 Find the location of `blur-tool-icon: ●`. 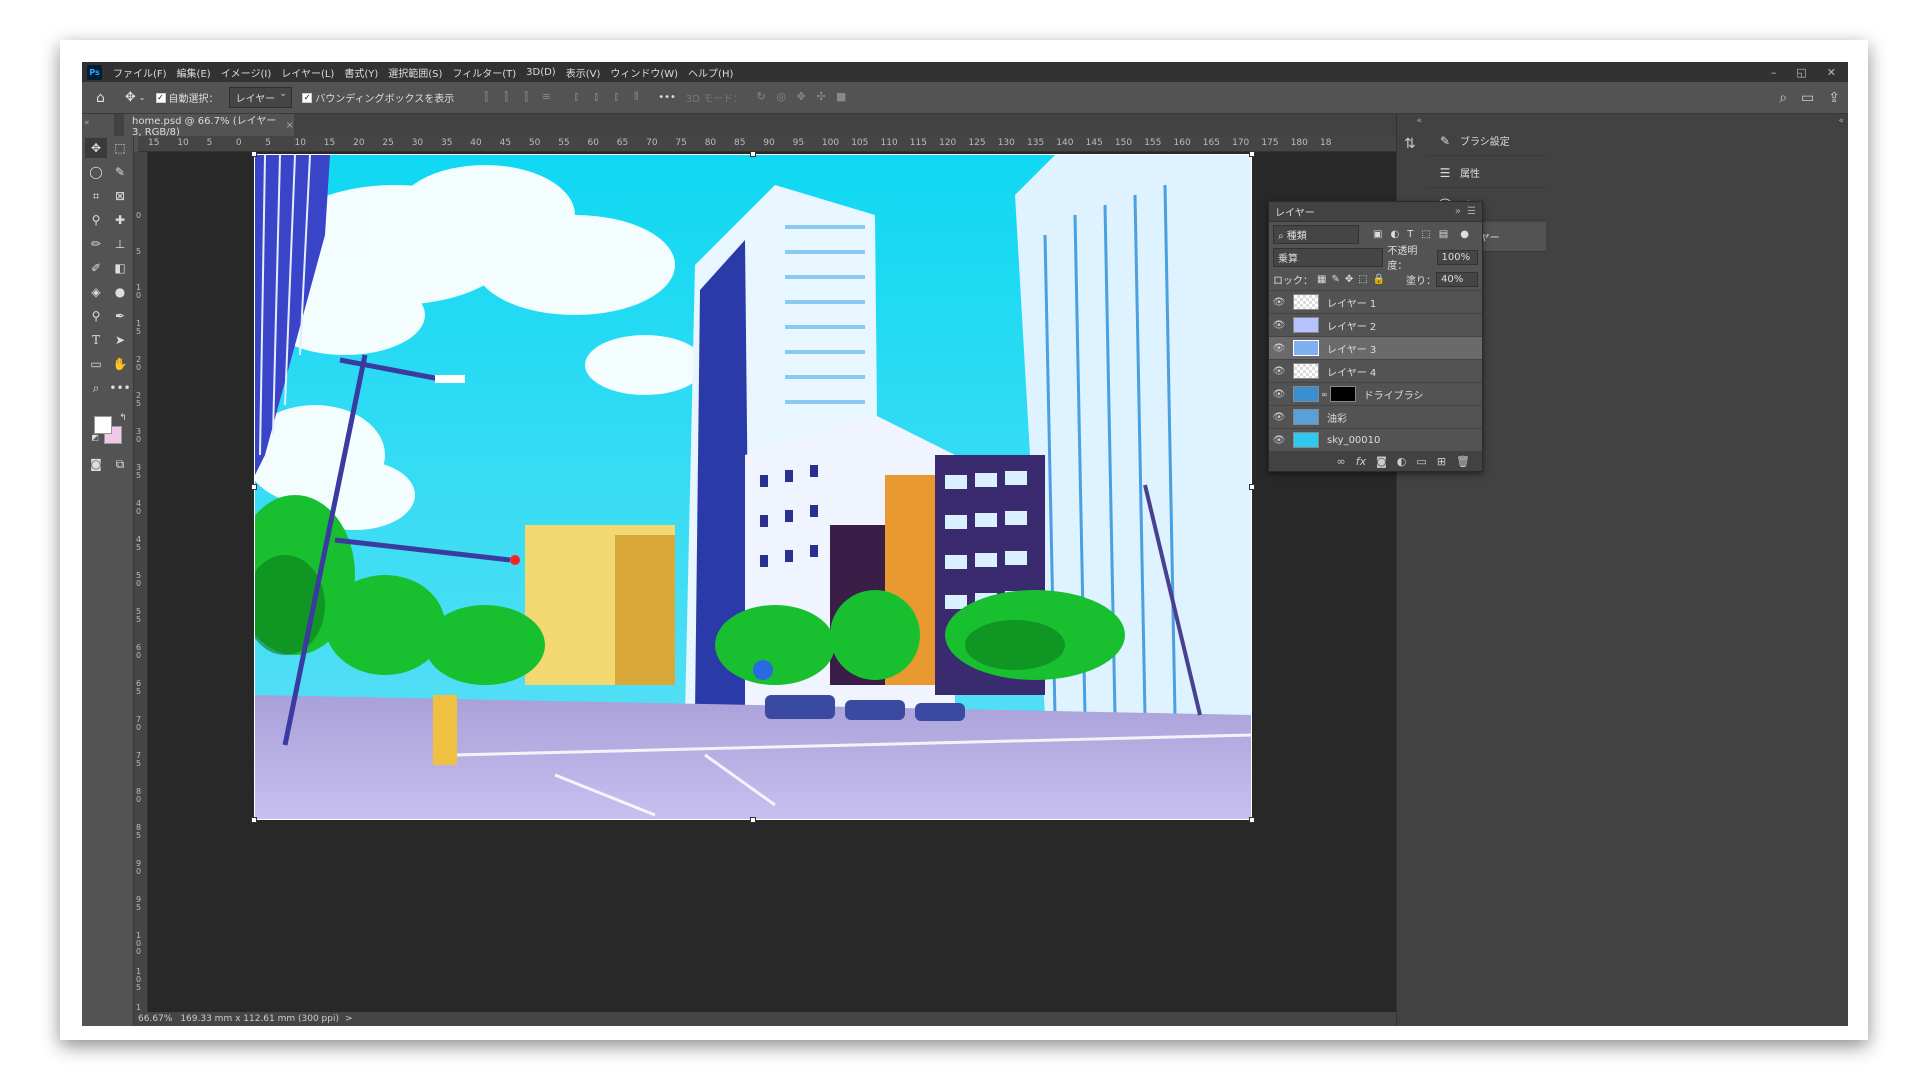

blur-tool-icon: ● is located at coordinates (120, 292).